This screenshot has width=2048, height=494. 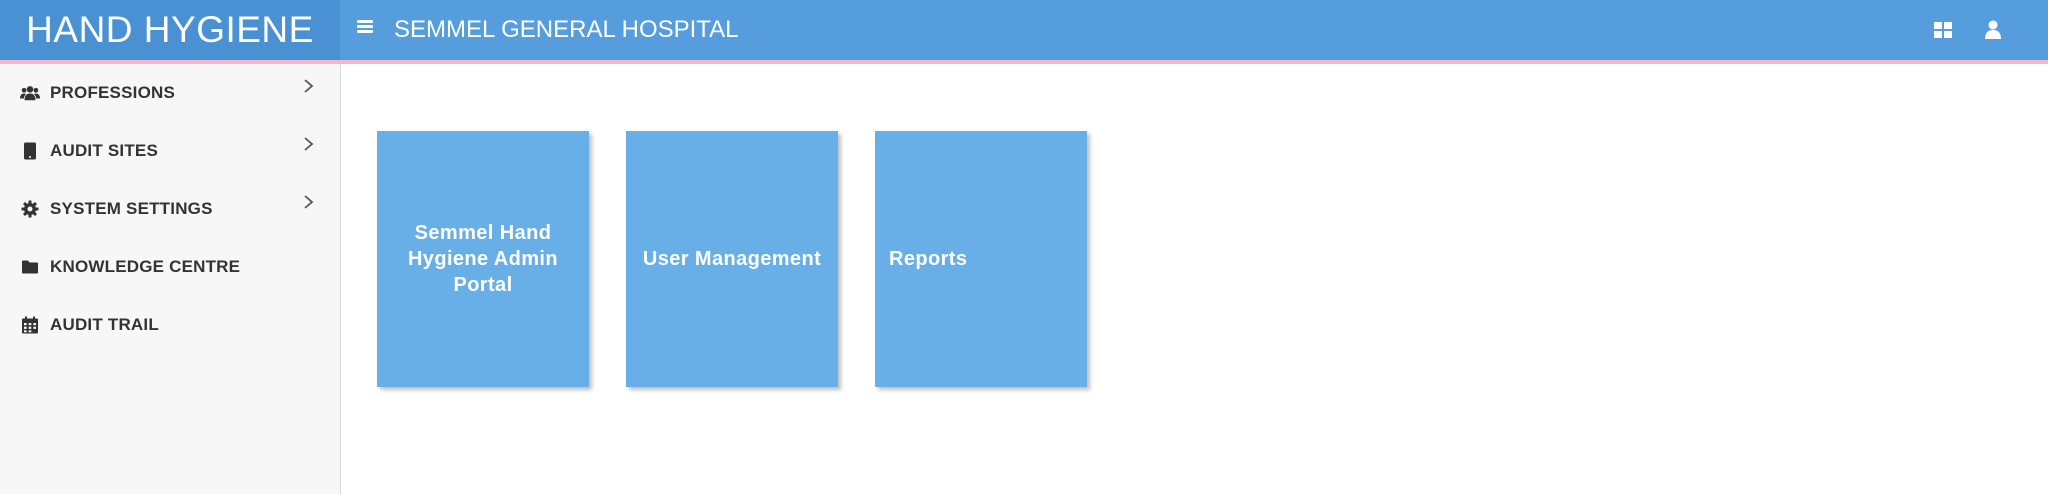 I want to click on sidebar-item-label: SYSTEM SETTINGS, so click(x=131, y=208).